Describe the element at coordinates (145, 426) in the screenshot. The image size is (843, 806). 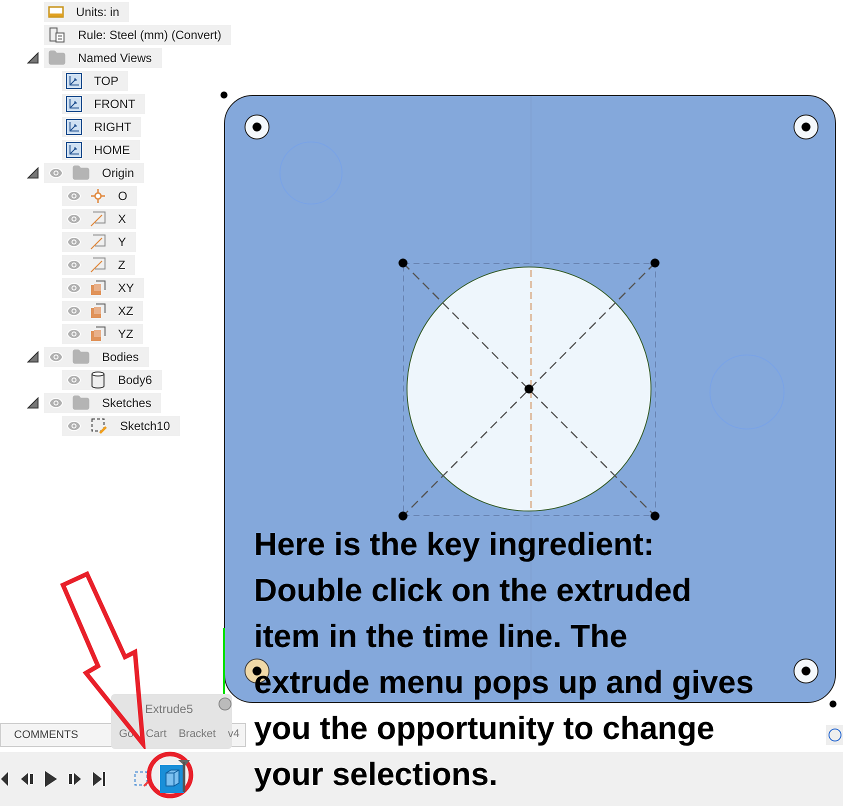
I see `tree-item-label: Sketch10` at that location.